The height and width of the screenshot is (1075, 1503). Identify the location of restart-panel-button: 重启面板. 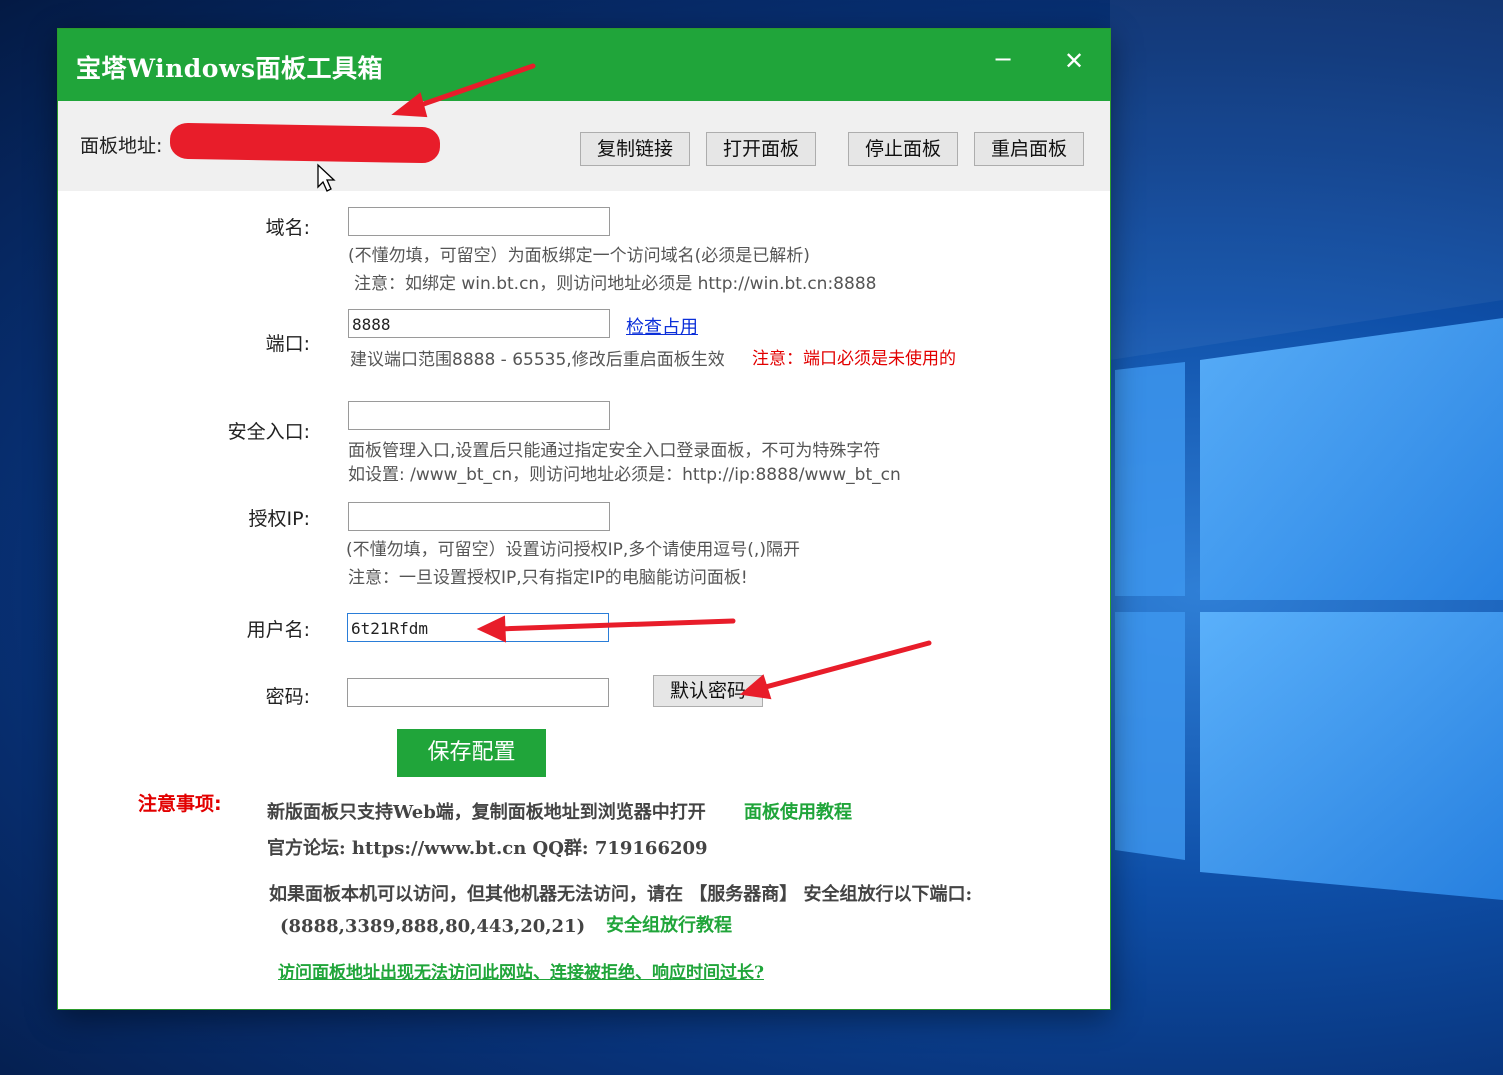
(1029, 149).